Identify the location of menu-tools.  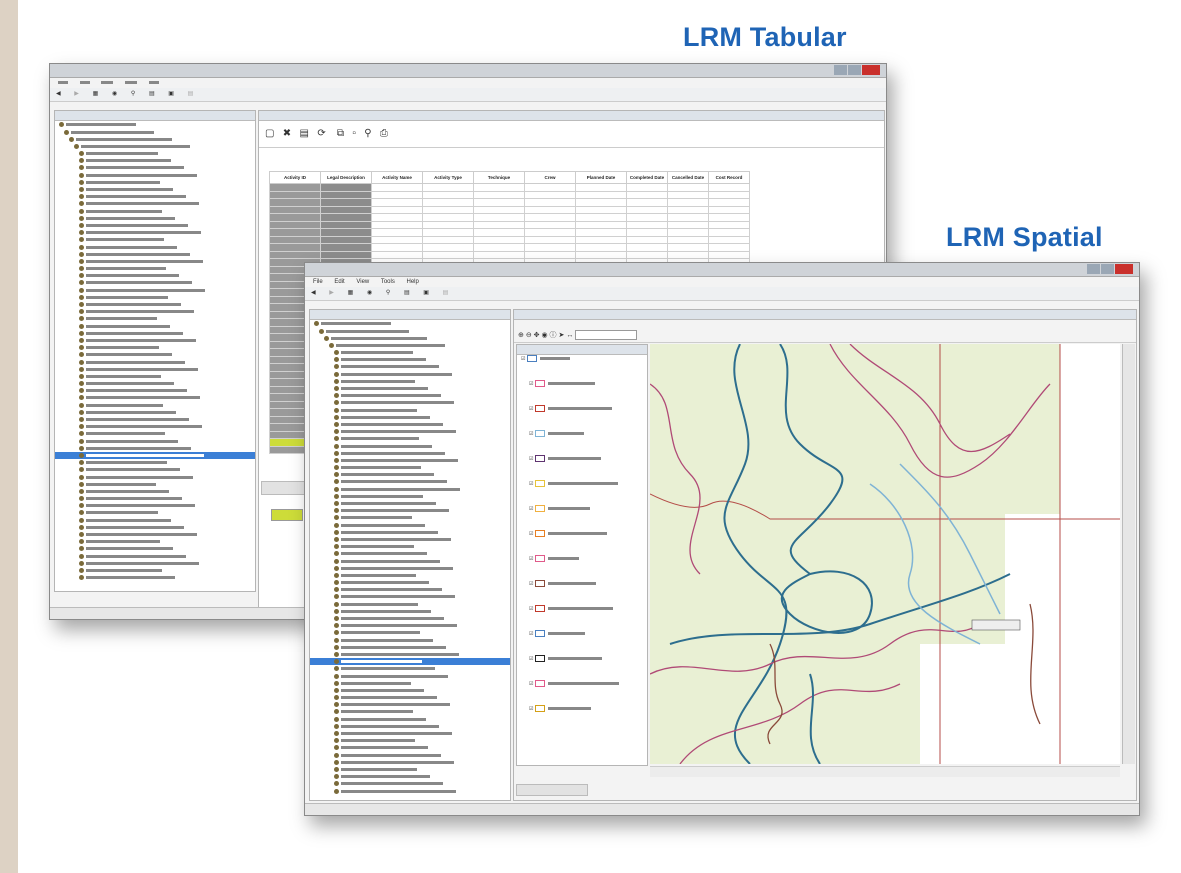
(131, 82).